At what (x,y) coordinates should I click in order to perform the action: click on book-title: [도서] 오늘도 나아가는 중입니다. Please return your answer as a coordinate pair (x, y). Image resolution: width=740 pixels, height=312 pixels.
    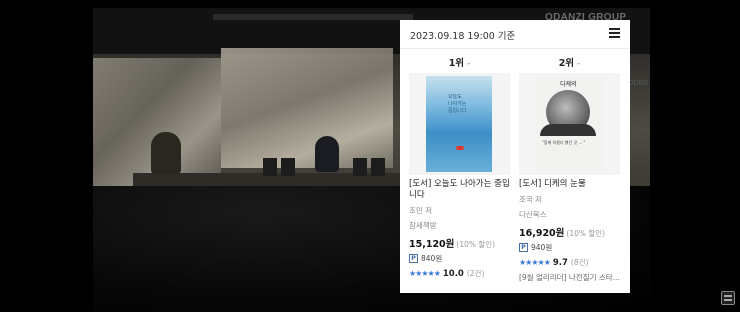
    Looking at the image, I should click on (459, 190).